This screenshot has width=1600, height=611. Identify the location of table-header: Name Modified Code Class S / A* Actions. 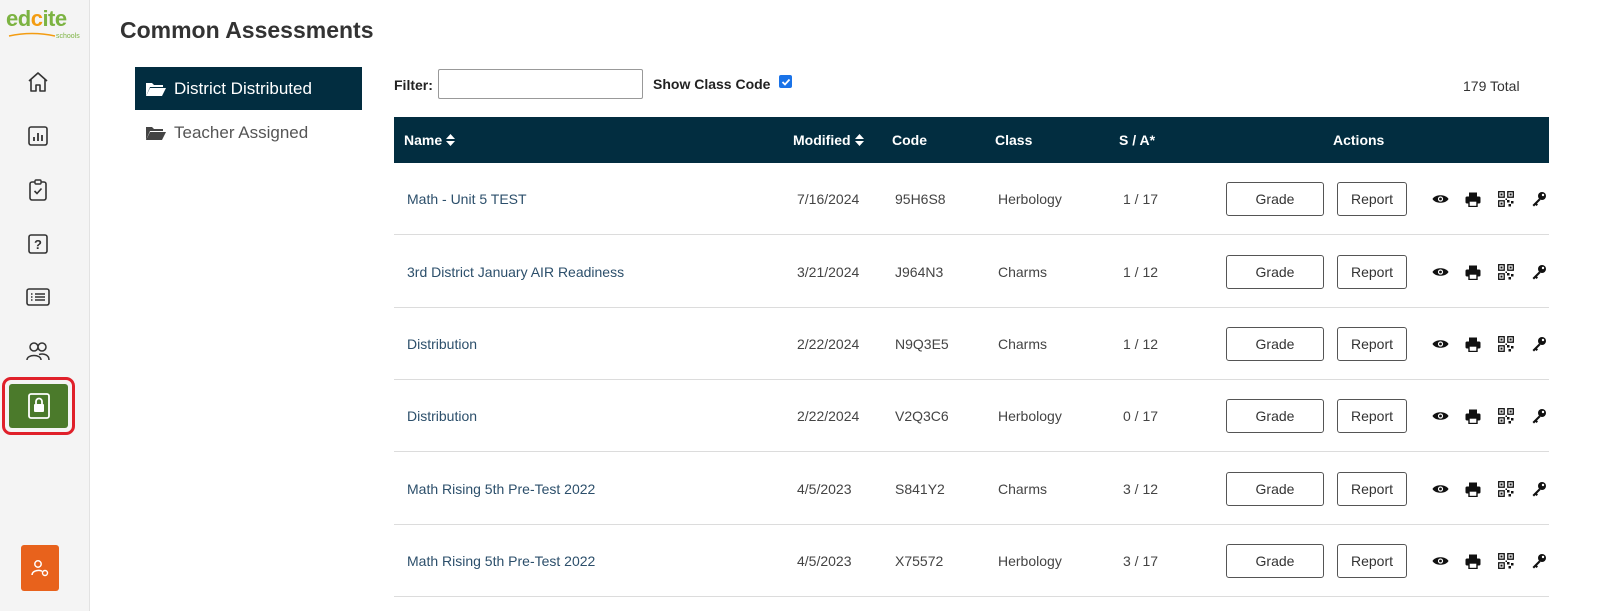
(971, 140).